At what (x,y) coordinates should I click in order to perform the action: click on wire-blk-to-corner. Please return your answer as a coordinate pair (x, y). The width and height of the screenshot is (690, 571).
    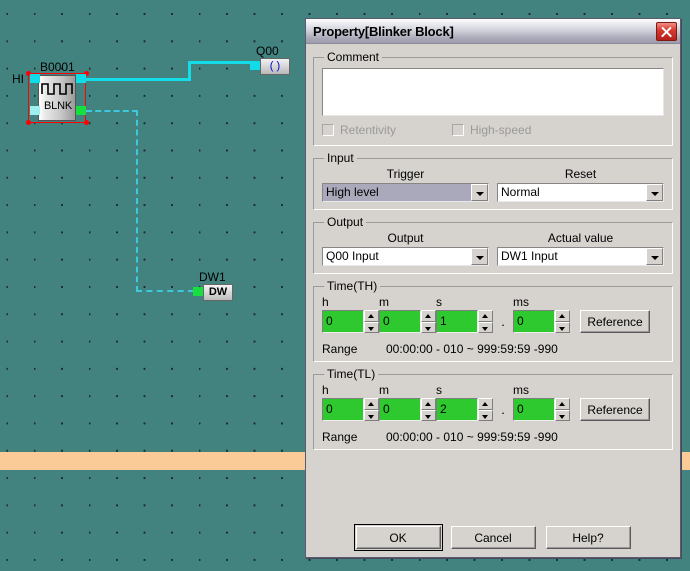
    Looking at the image, I should click on (138, 79).